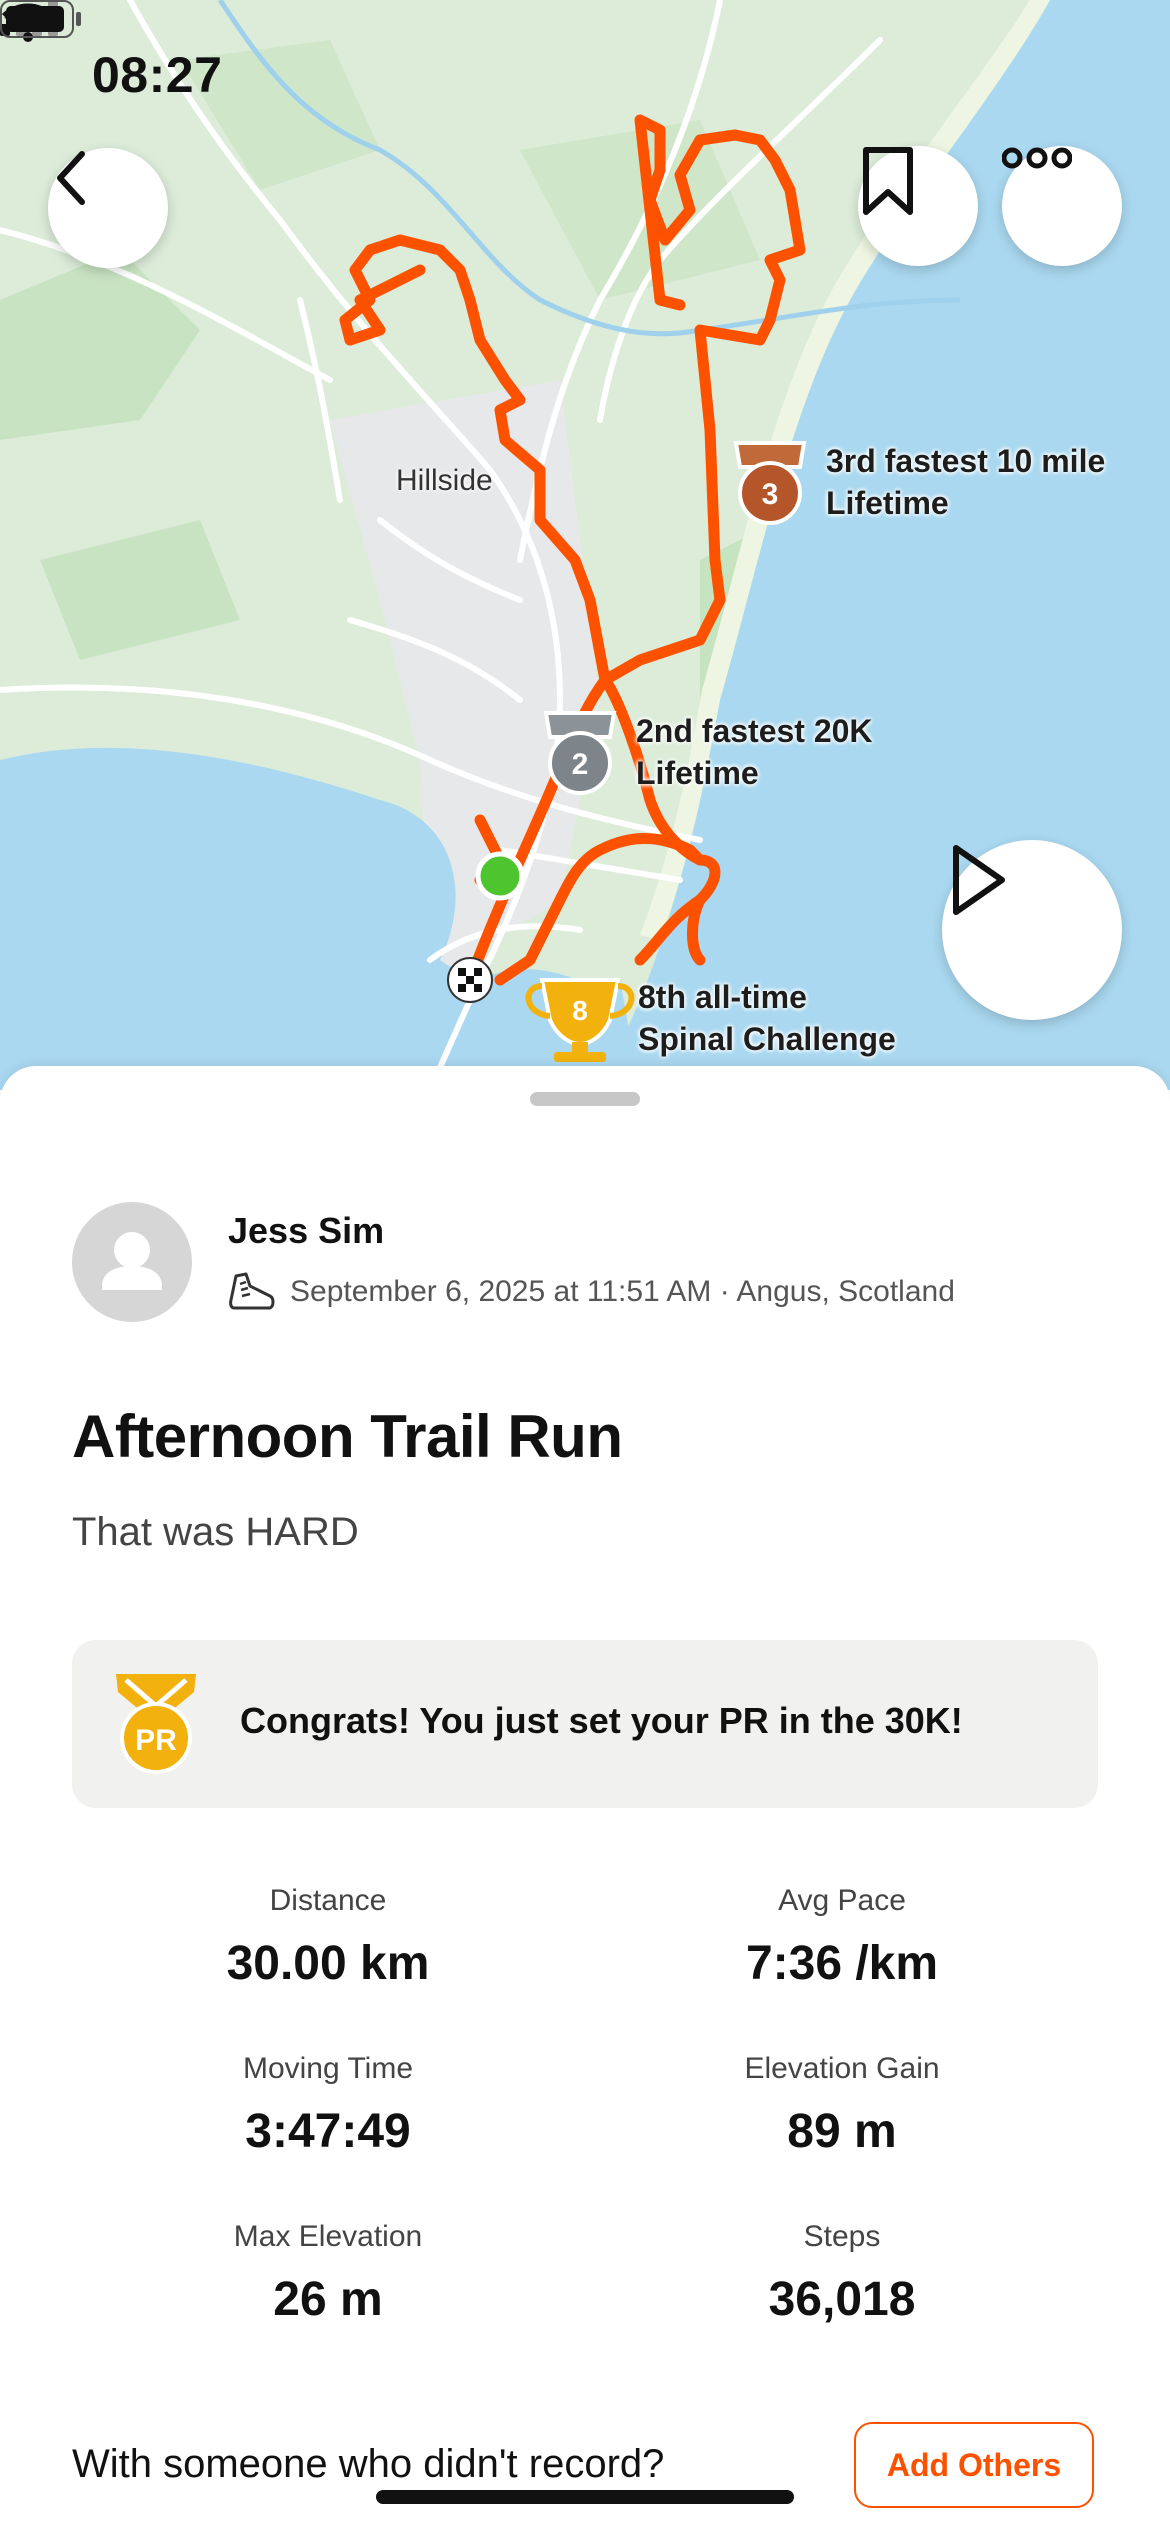 The width and height of the screenshot is (1170, 2532). I want to click on stat-steps: Steps 36,018, so click(842, 2273).